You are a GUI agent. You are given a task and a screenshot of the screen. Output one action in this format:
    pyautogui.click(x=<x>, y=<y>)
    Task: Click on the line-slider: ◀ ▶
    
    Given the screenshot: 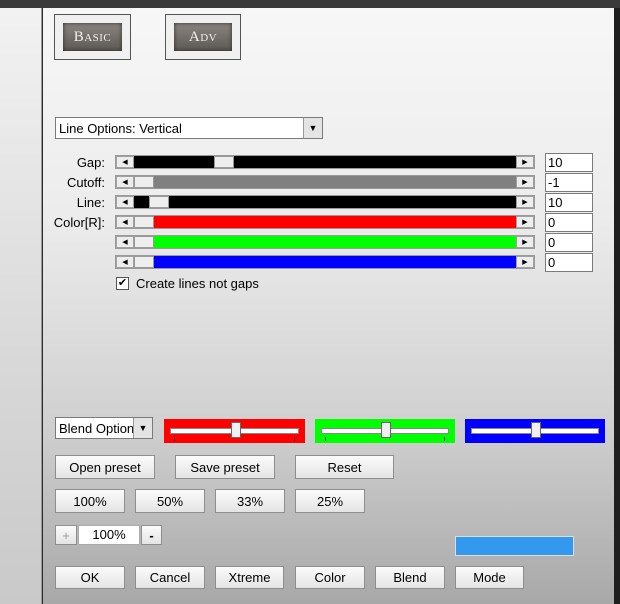 What is the action you would take?
    pyautogui.click(x=325, y=202)
    